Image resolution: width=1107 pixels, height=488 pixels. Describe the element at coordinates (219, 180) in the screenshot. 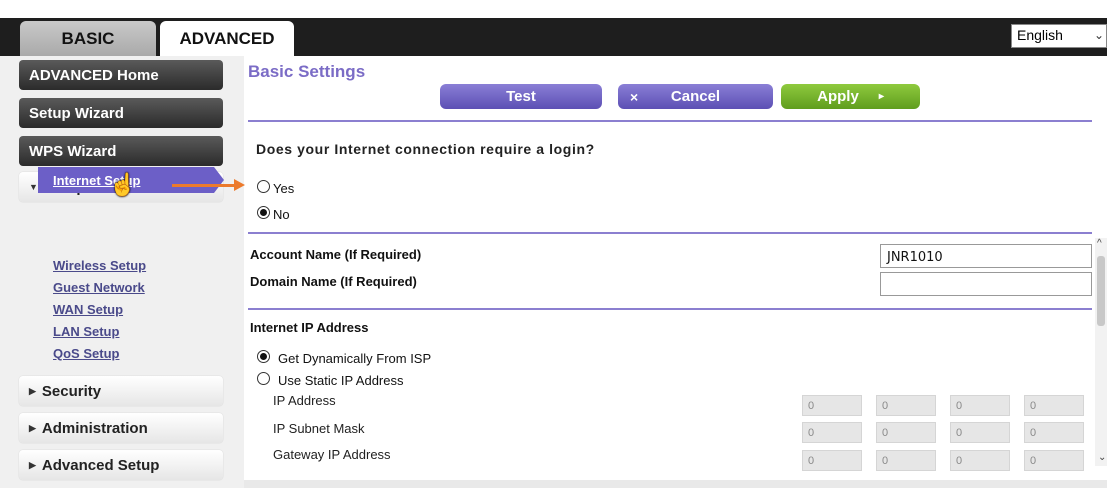

I see `active-indicator` at that location.